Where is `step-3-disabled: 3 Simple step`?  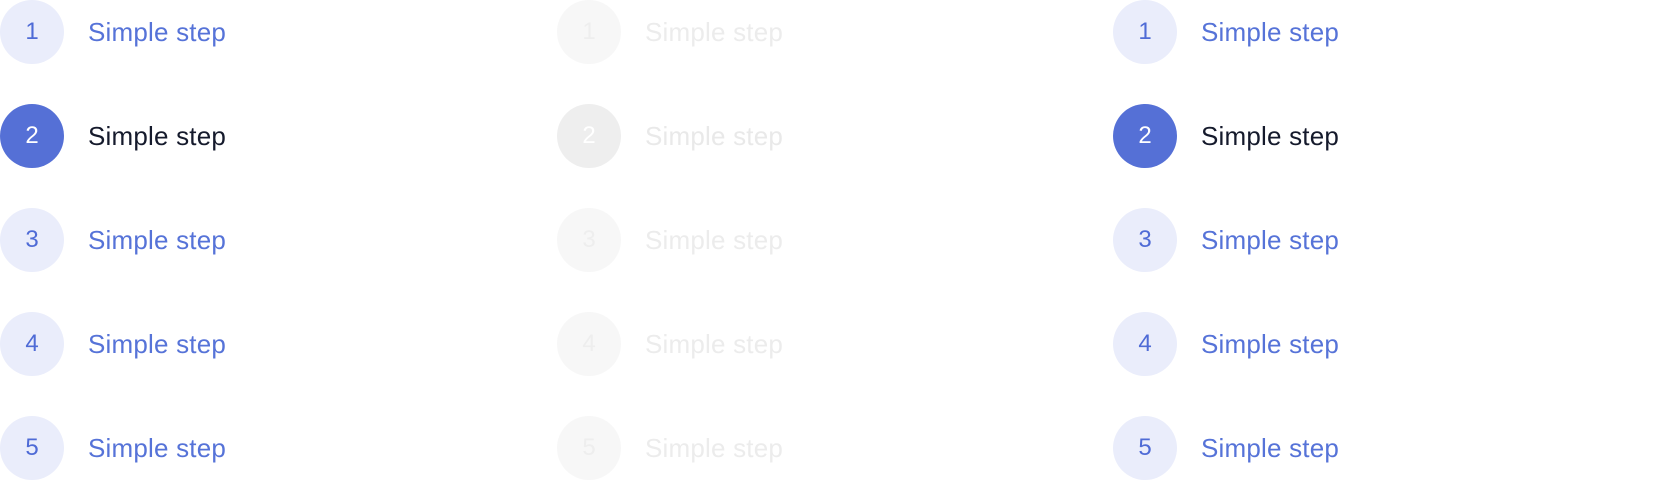
step-3-disabled: 3 Simple step is located at coordinates (737, 240).